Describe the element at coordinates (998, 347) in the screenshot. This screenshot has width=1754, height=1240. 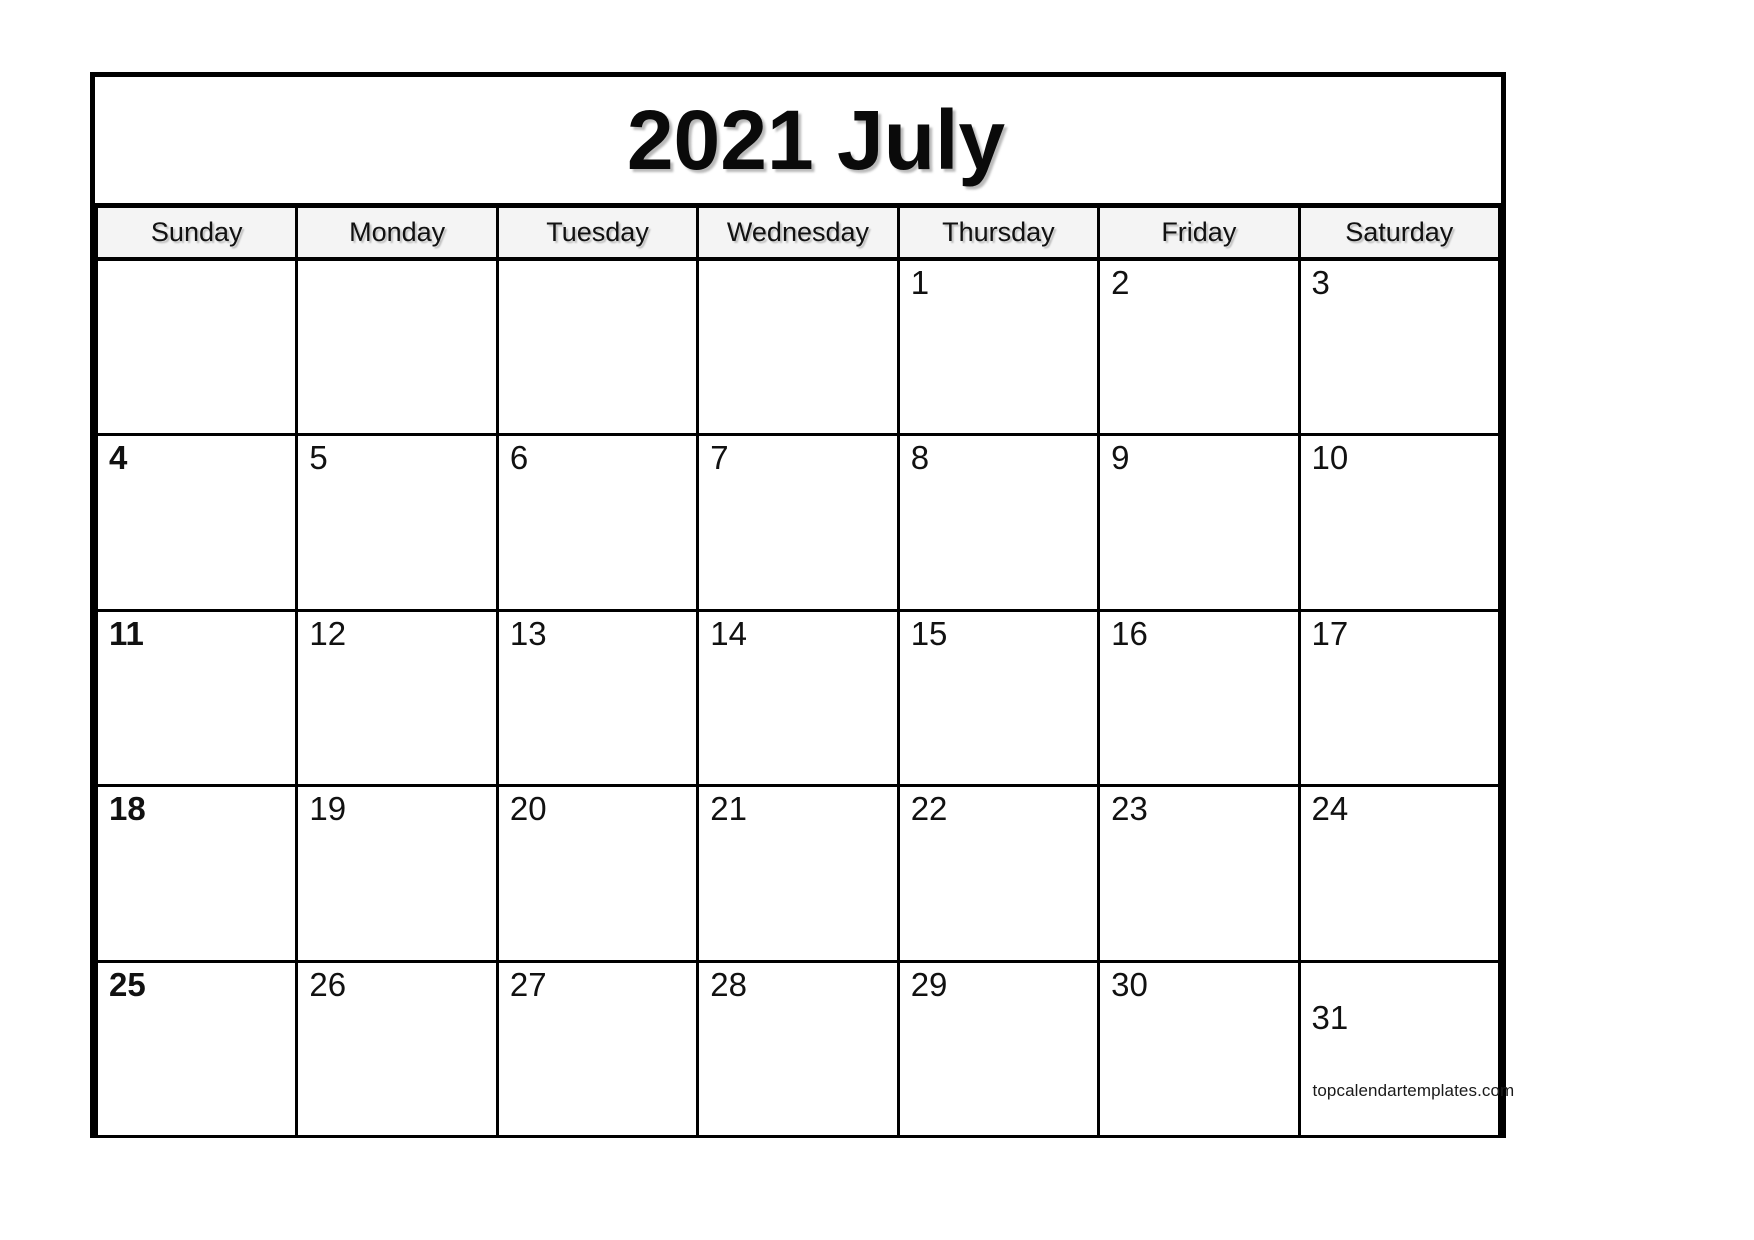
I see `calendar-day-cell: 1` at that location.